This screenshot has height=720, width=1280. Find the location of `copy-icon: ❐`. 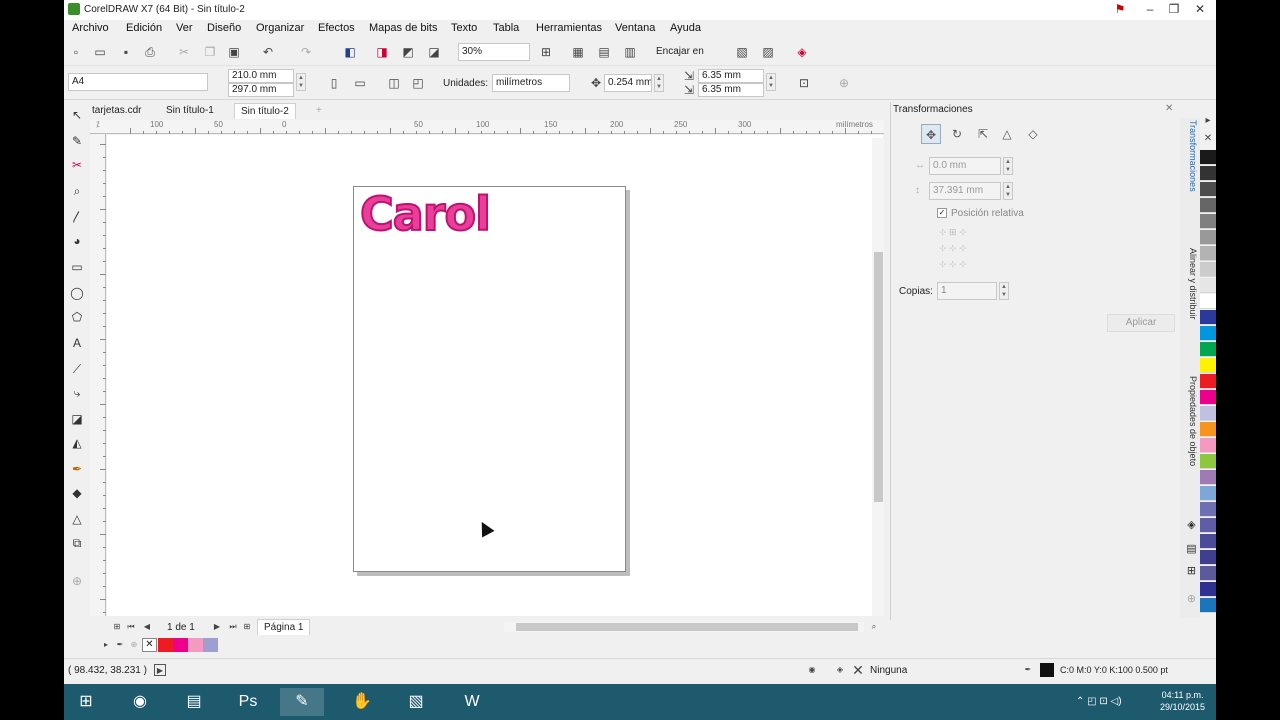

copy-icon: ❐ is located at coordinates (210, 52).